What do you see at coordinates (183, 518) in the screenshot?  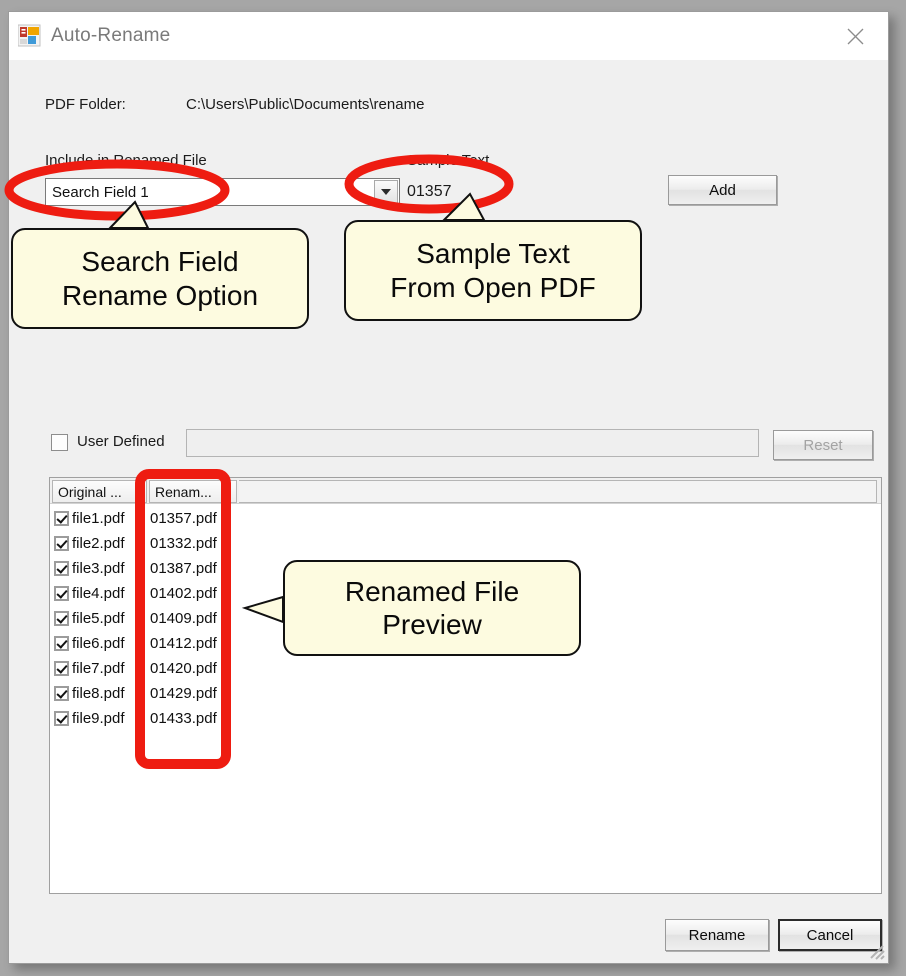 I see `cell-renamed-name: 01357.pdf` at bounding box center [183, 518].